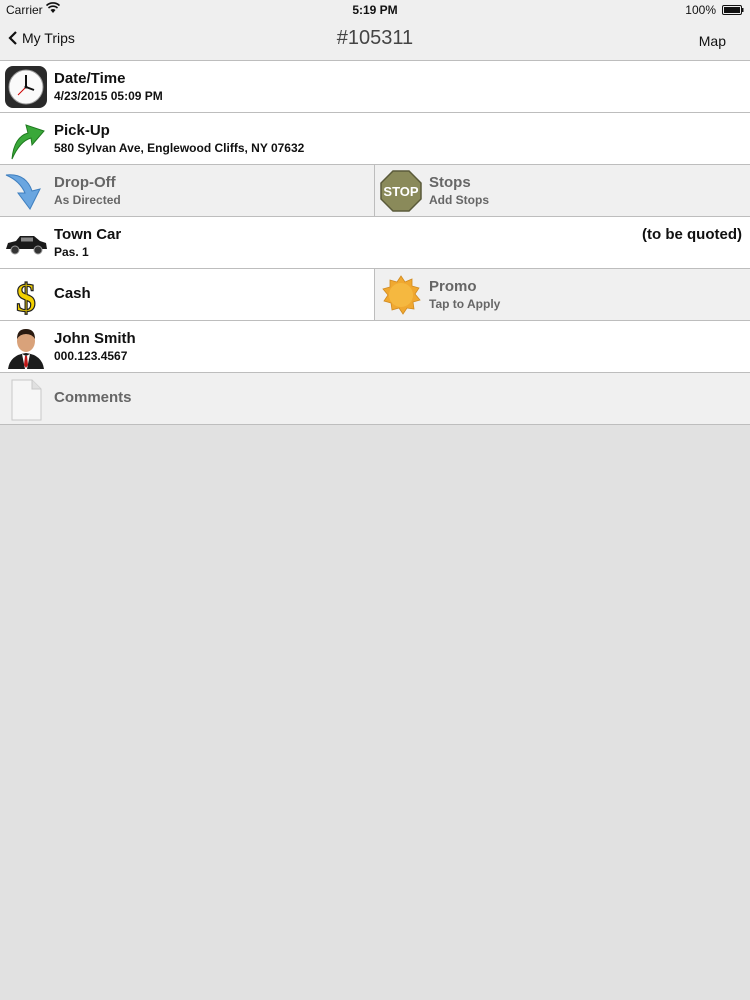 The height and width of the screenshot is (1000, 750). I want to click on comments-row: Comments, so click(375, 399).